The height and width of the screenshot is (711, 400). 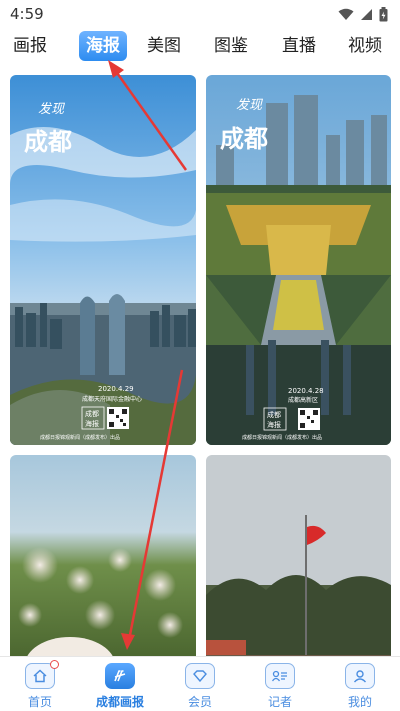 I want to click on nav-label: 我的, so click(x=359, y=702).